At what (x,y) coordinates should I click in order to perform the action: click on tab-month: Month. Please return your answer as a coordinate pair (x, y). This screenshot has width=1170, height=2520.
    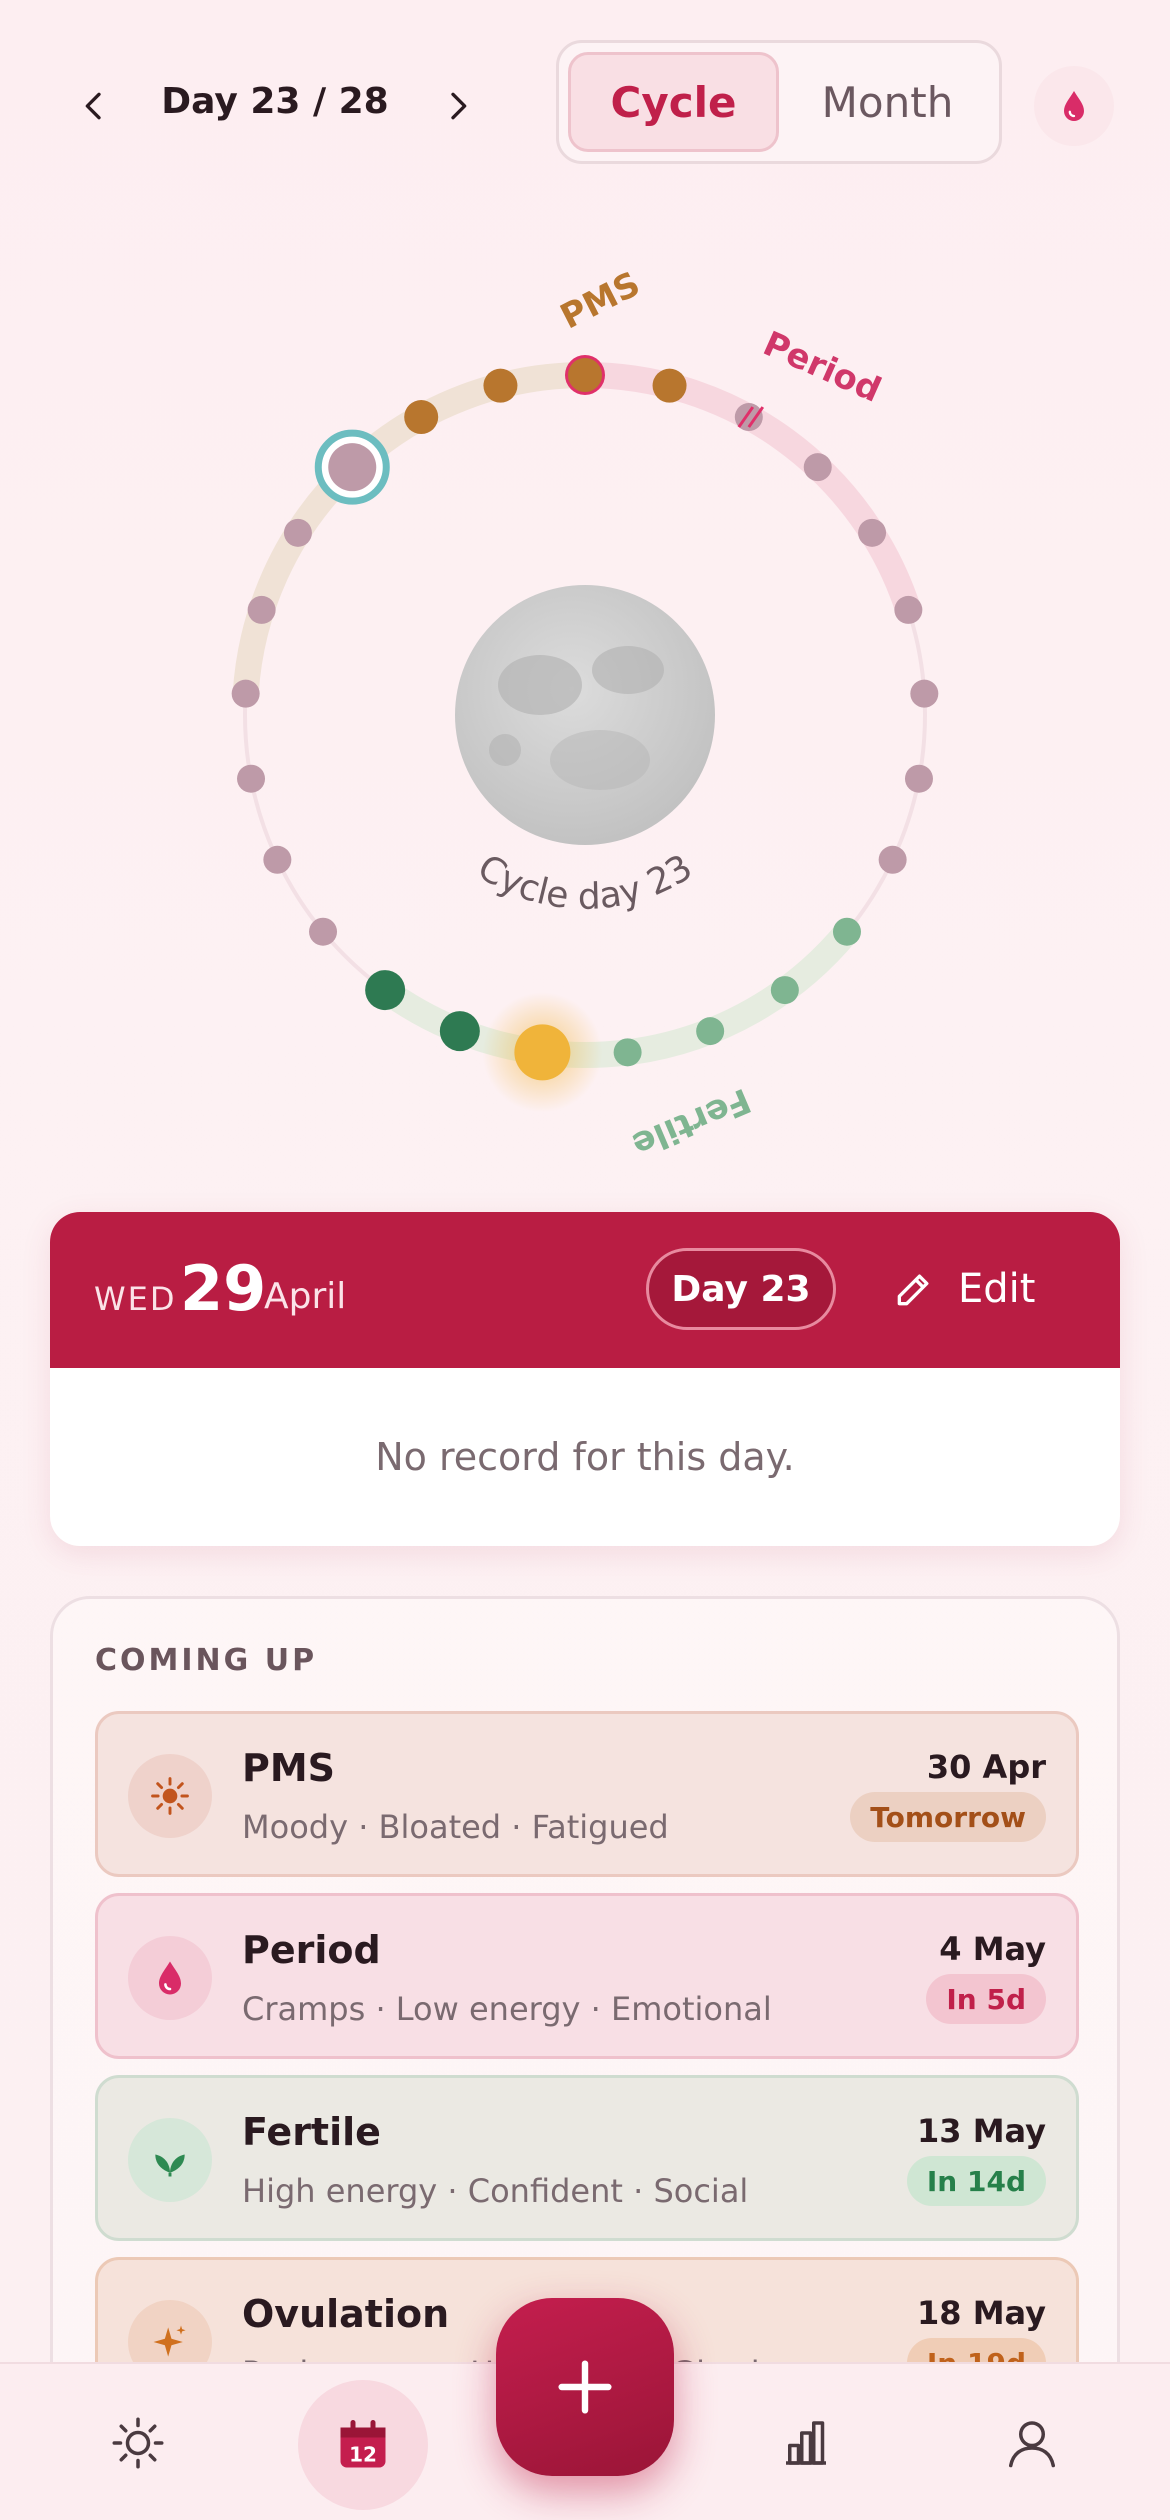
    Looking at the image, I should click on (887, 102).